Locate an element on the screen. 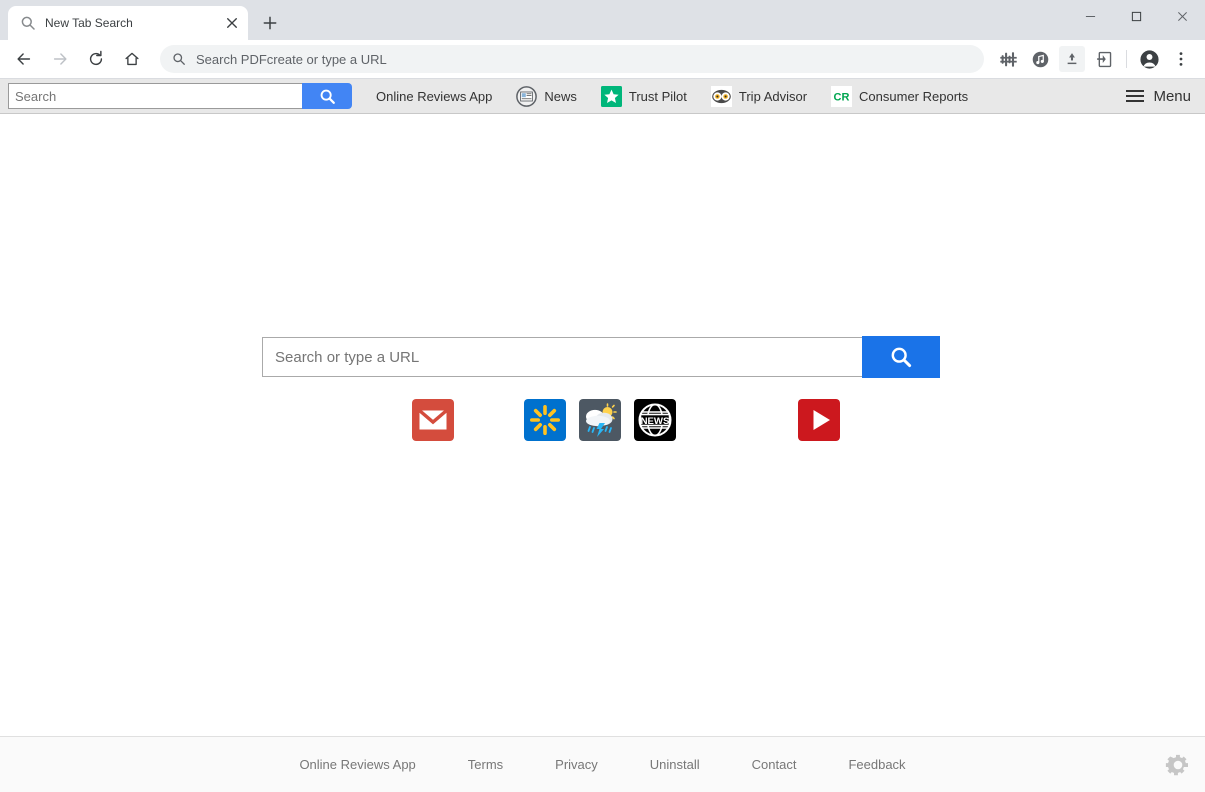 The height and width of the screenshot is (792, 1205). footer-link-online-reviews-app: Online Reviews App is located at coordinates (357, 764).